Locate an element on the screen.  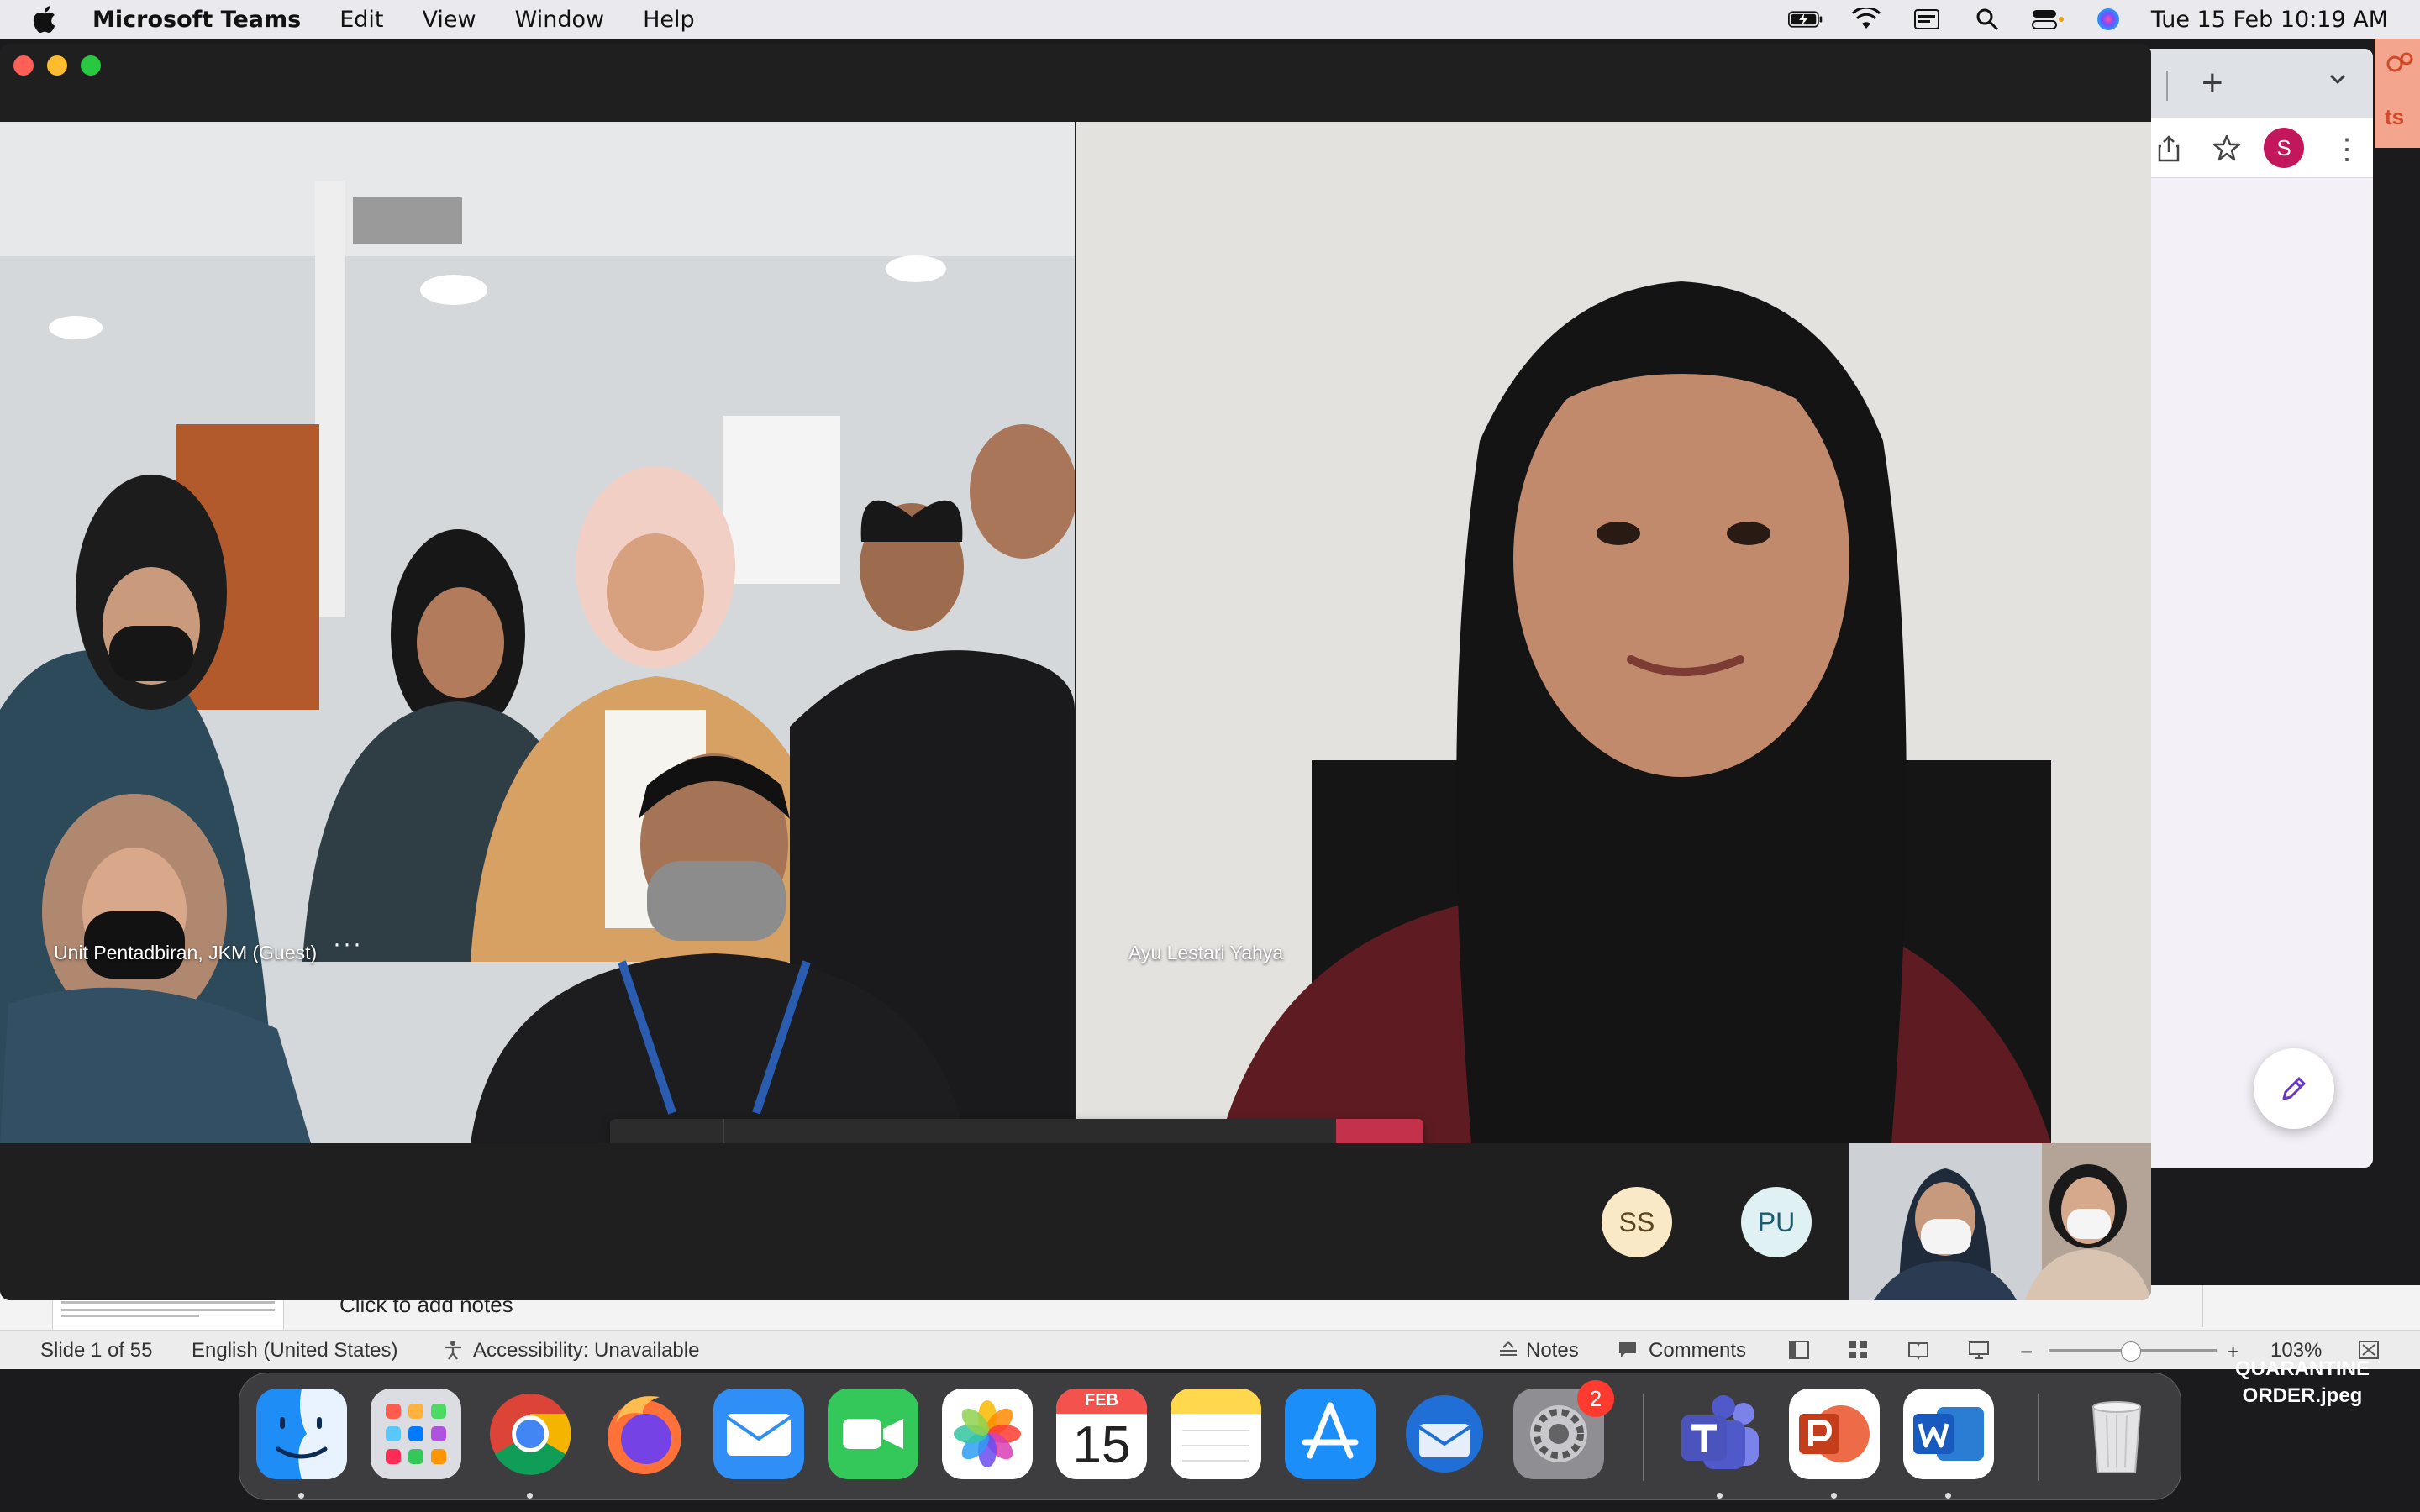
thunderbird-icon is located at coordinates (1444, 1434).